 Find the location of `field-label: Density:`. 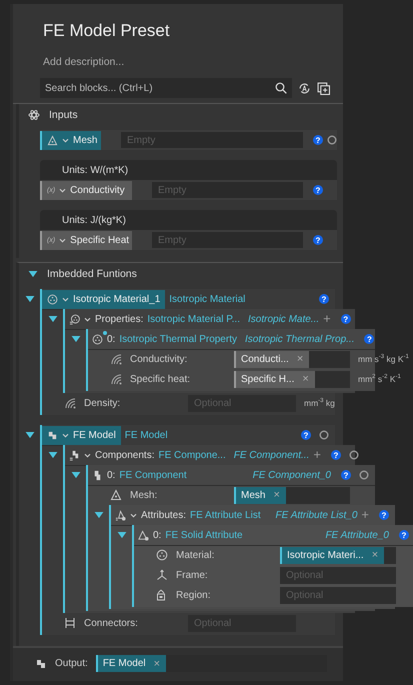

field-label: Density: is located at coordinates (103, 403).